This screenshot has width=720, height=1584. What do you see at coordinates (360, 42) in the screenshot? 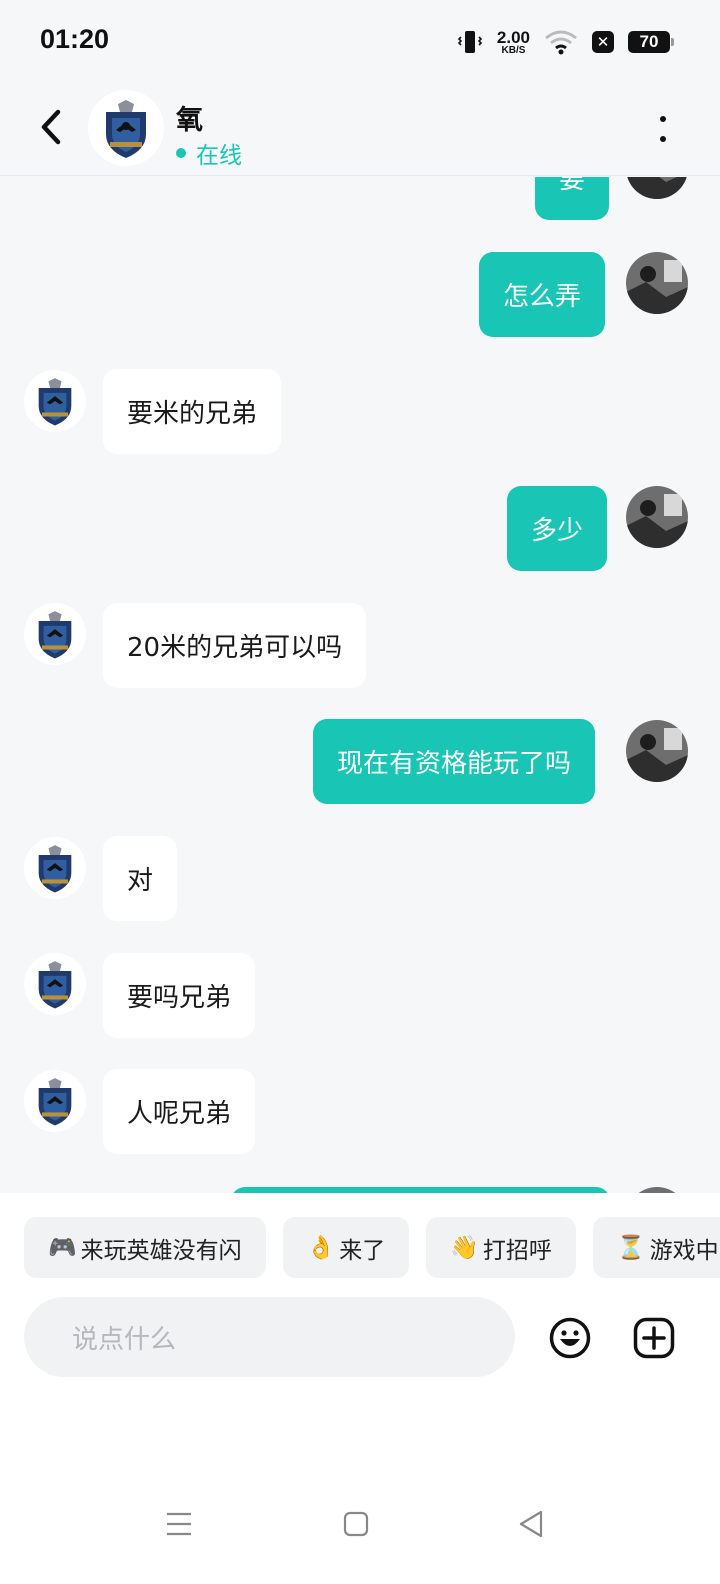
I see `status-bar: 01:20 2.00 KB/S ✕ 70` at bounding box center [360, 42].